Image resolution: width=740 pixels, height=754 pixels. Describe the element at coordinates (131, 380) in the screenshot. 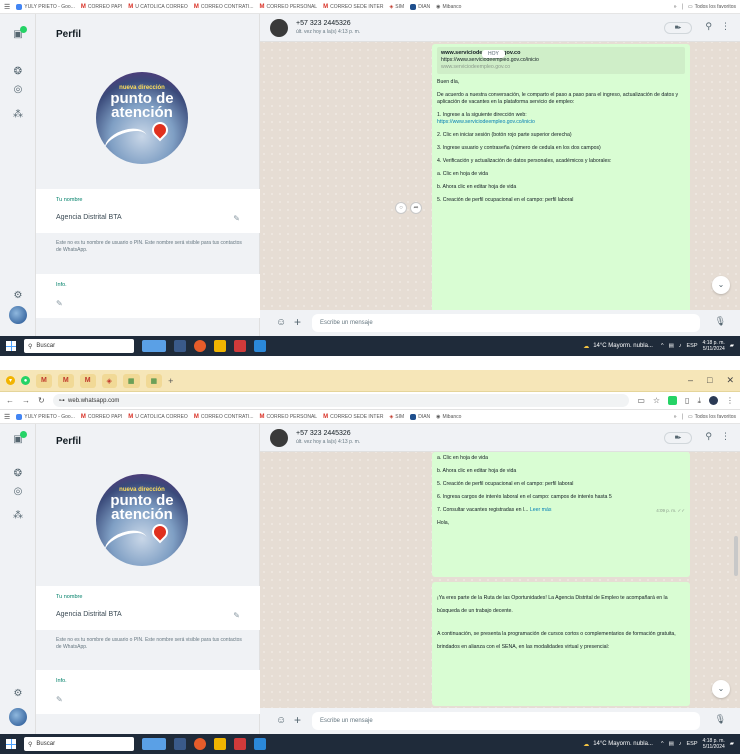

I see `tab-sheets-1: ▦` at that location.